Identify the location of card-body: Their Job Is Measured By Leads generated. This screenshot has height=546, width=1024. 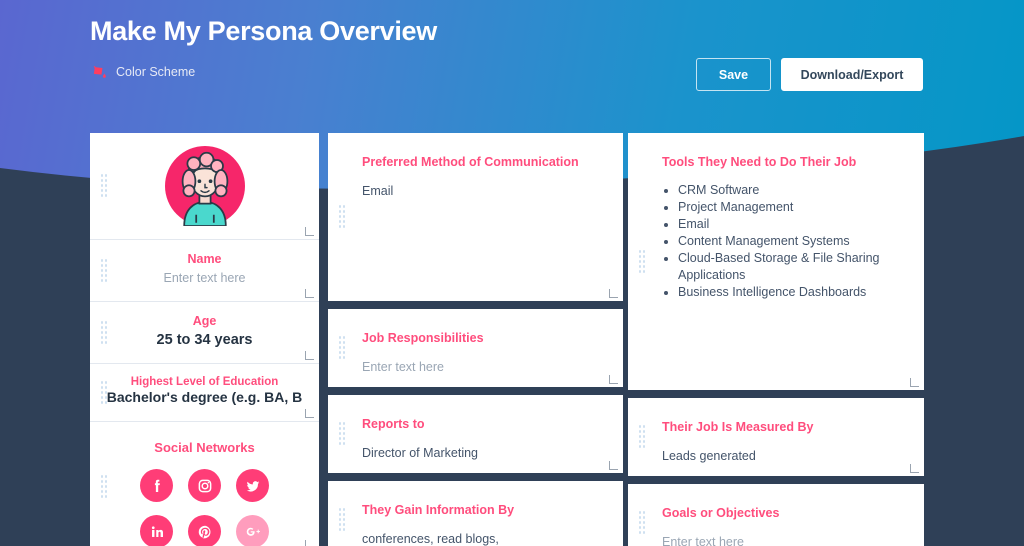
(776, 437).